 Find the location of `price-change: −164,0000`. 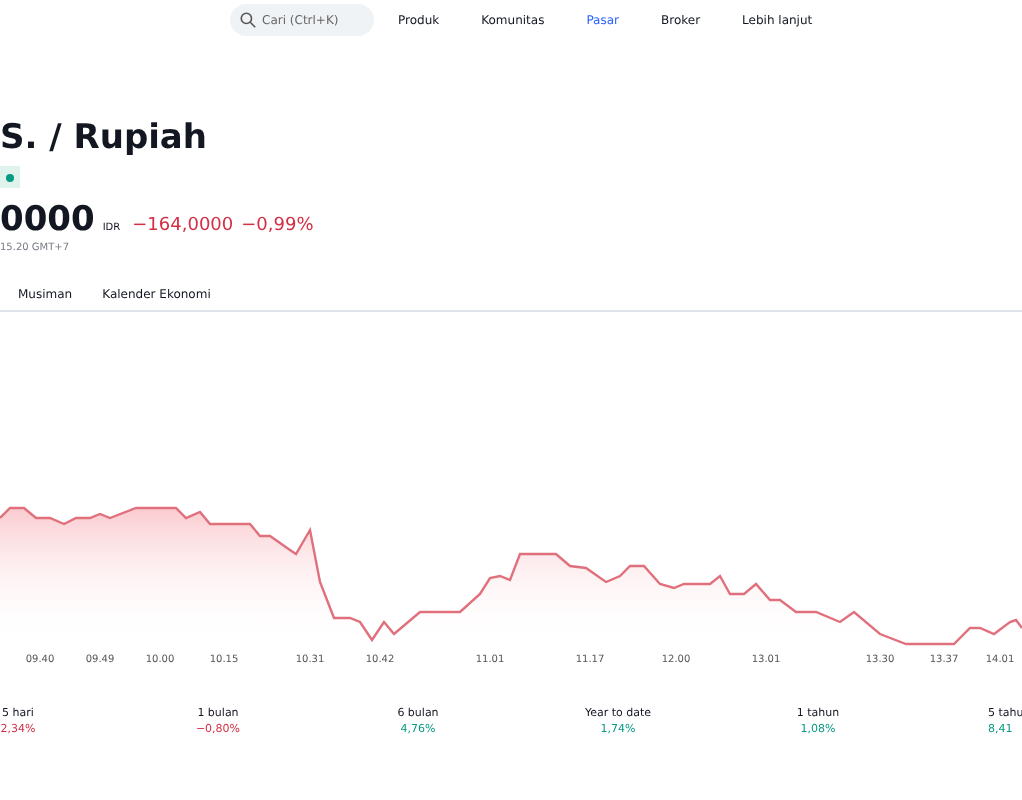

price-change: −164,0000 is located at coordinates (183, 226).